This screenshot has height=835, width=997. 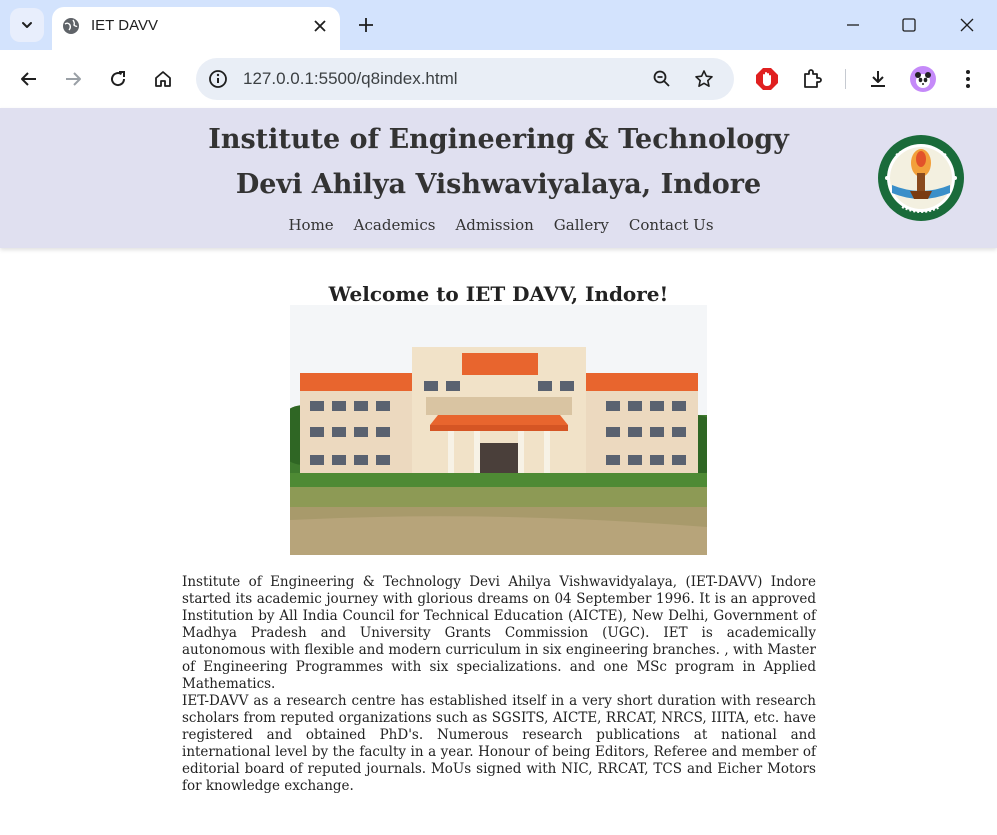 I want to click on tab-close-button, so click(x=320, y=26).